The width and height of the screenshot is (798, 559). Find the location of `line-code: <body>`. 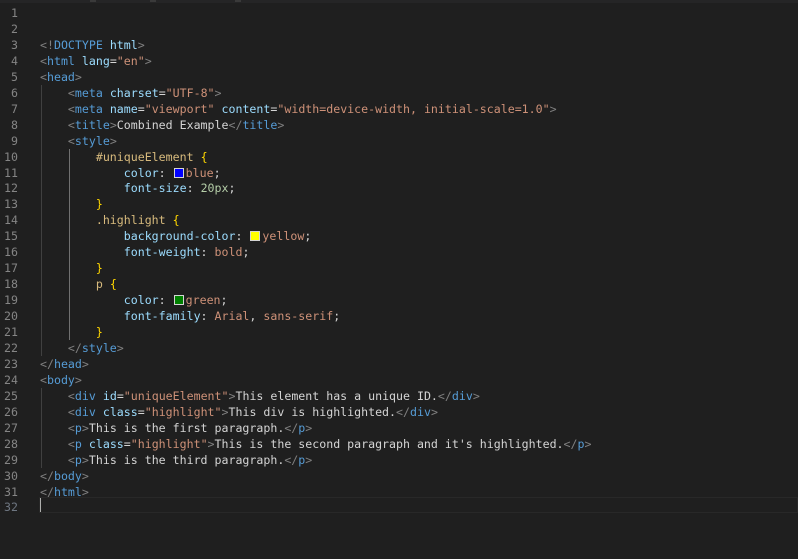

line-code: <body> is located at coordinates (61, 380).